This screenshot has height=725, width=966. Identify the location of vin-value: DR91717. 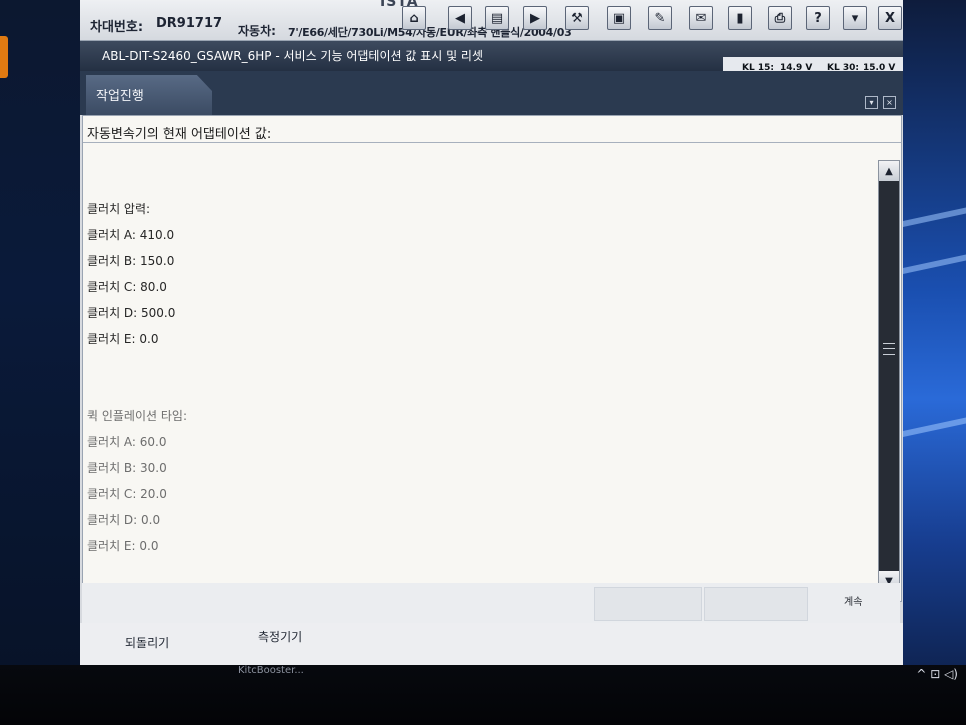
(189, 23).